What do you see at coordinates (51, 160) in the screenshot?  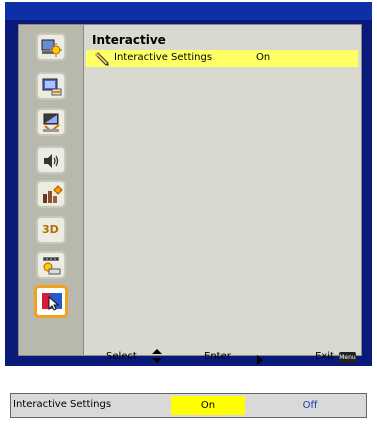 I see `audio-icon` at bounding box center [51, 160].